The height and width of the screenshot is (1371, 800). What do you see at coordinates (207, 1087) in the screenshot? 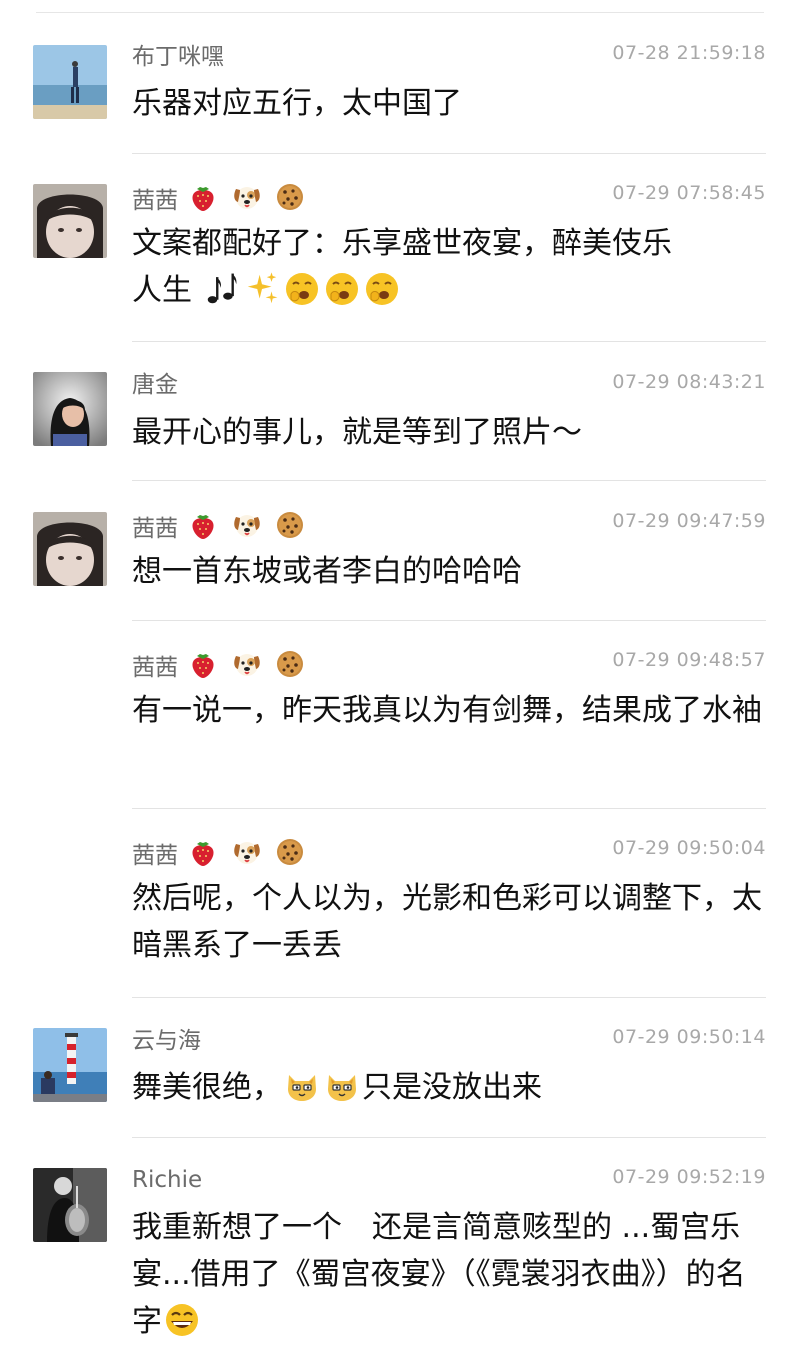
I see `comment-text-part: 舞美很绝，` at bounding box center [207, 1087].